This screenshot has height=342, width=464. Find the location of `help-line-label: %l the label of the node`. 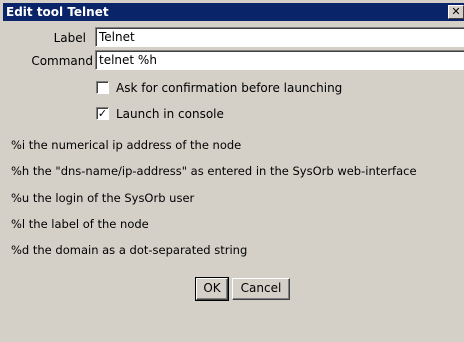

help-line-label: %l the label of the node is located at coordinates (80, 224).